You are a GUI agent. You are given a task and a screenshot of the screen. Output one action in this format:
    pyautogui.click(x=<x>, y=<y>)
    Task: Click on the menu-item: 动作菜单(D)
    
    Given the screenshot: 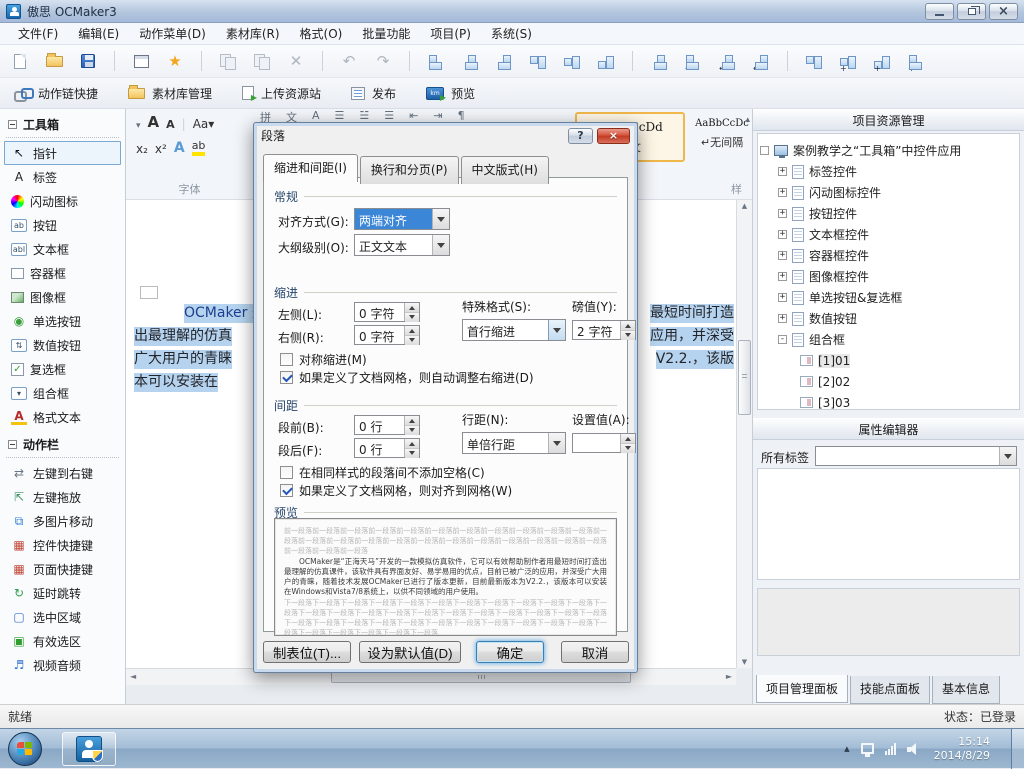 What is the action you would take?
    pyautogui.click(x=172, y=33)
    